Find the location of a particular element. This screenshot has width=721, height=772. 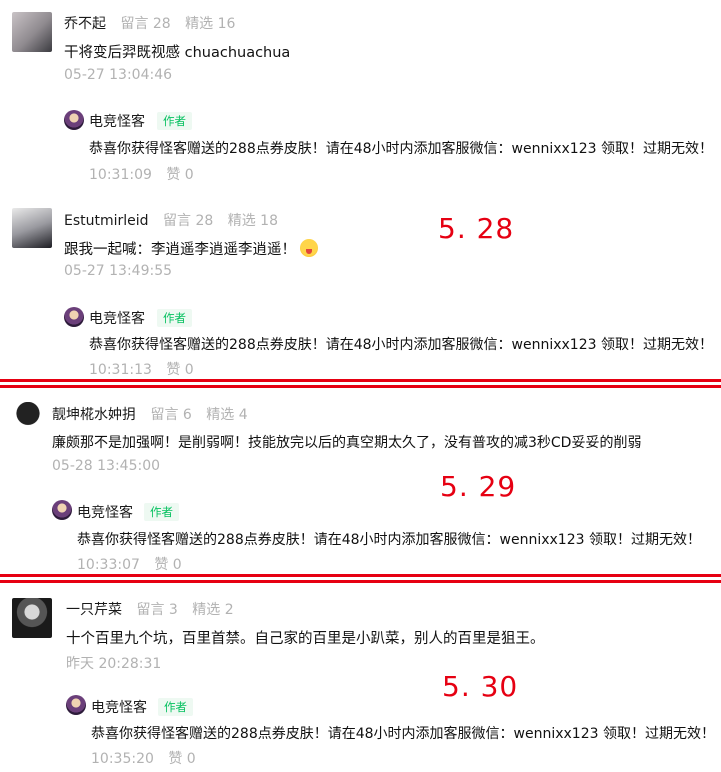

comment-time: 05-27 13:04:46 is located at coordinates (118, 75).